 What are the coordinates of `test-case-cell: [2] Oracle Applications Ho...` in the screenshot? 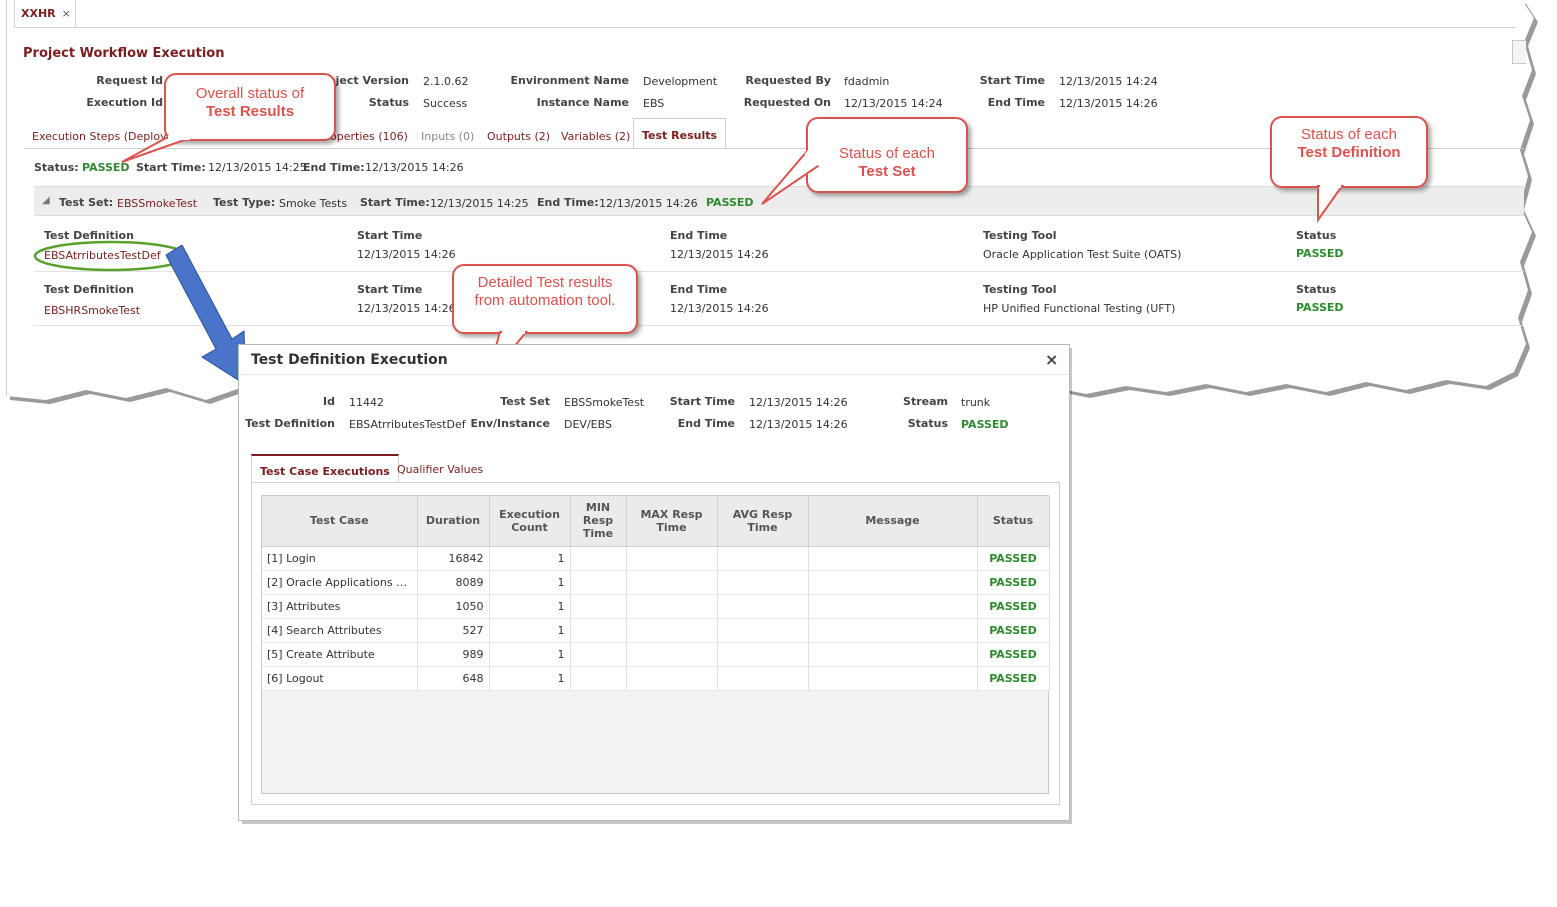 It's located at (340, 582).